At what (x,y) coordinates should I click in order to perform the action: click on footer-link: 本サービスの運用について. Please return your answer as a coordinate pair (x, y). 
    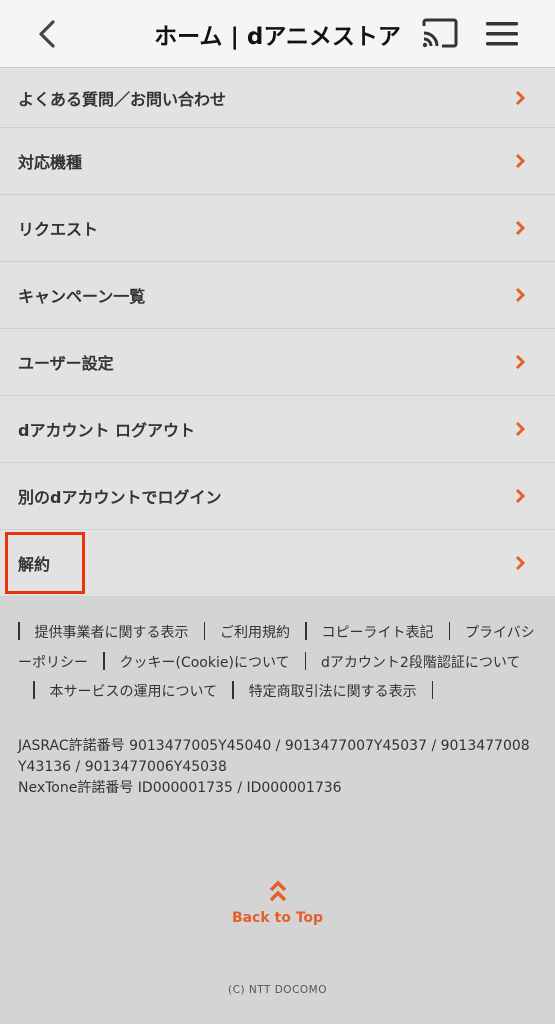
    Looking at the image, I should click on (134, 692).